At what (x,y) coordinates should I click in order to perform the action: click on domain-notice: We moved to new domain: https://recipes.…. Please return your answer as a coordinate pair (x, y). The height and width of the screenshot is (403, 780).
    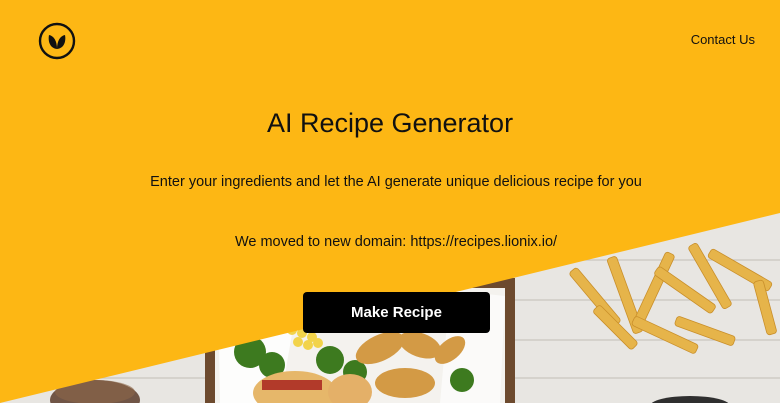
    Looking at the image, I should click on (396, 242).